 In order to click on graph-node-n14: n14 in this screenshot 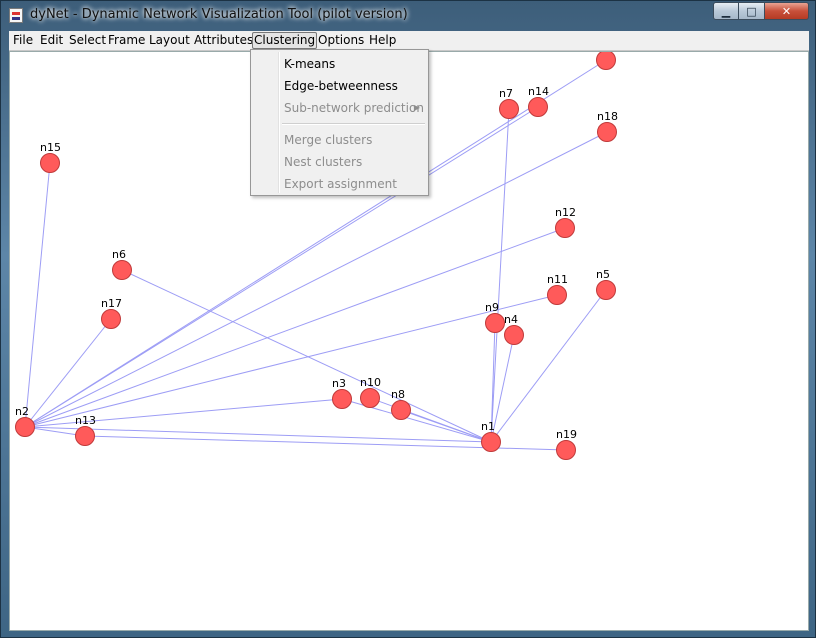, I will do `click(538, 101)`.